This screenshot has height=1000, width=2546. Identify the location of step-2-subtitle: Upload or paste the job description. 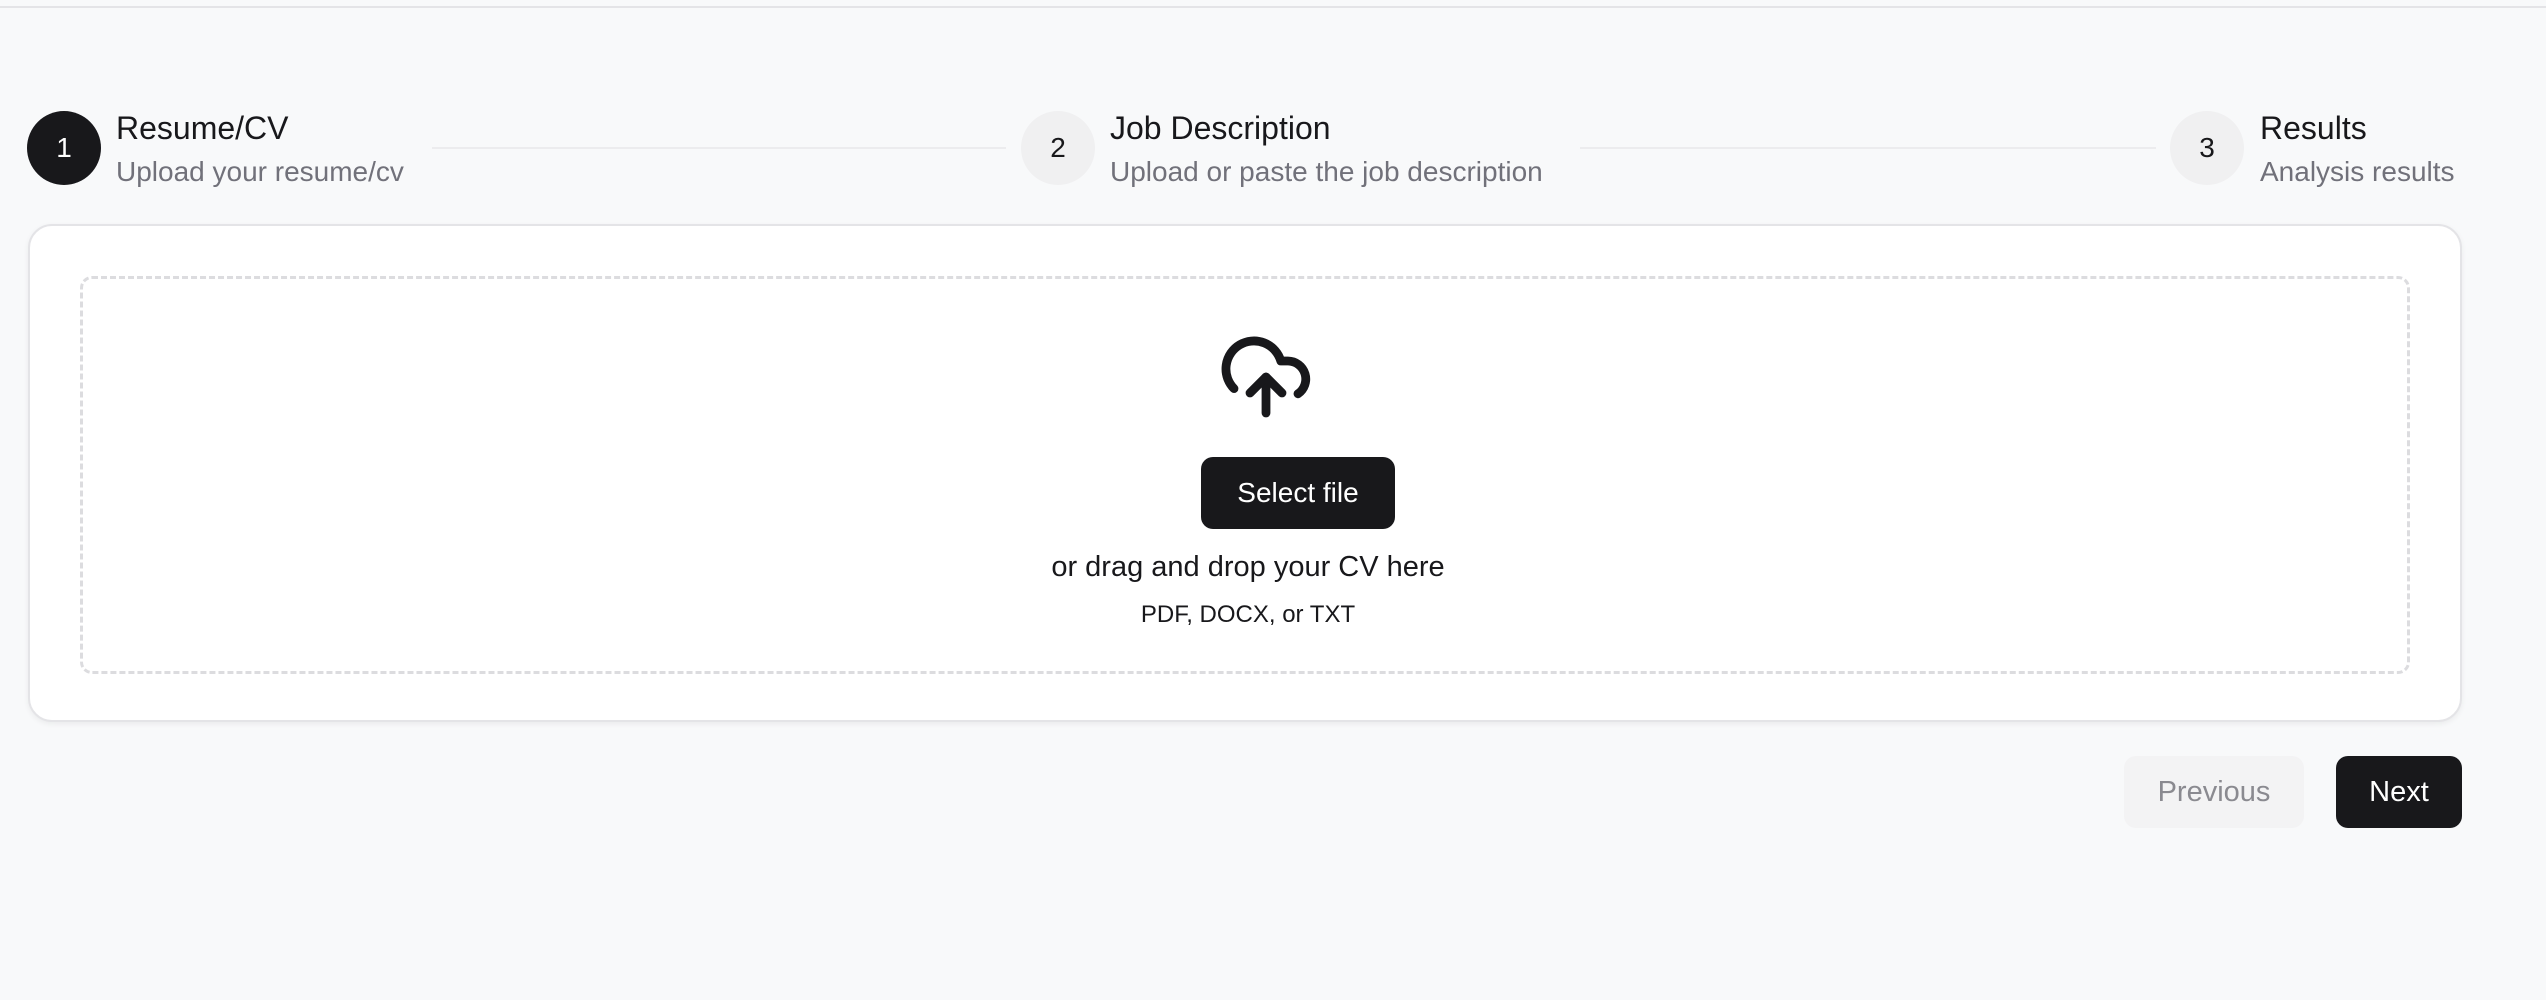
(1326, 171).